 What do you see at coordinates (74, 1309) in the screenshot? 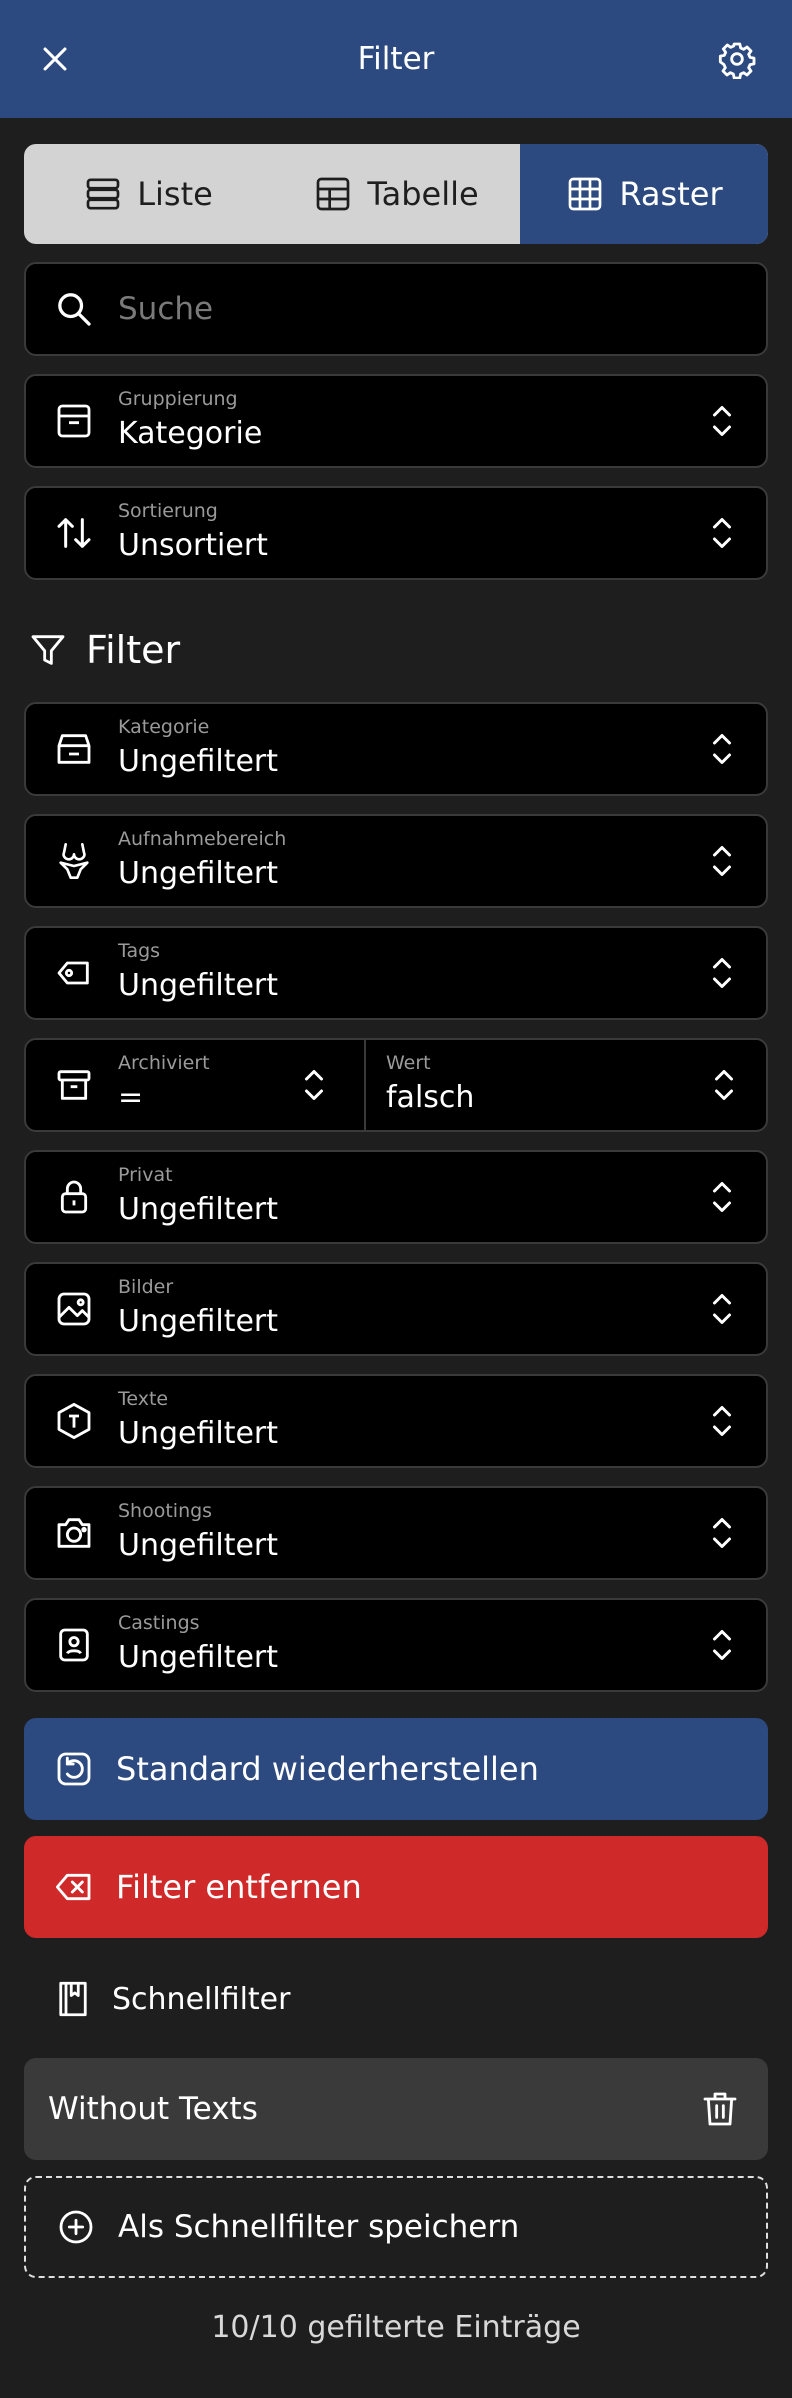
I see `image-icon` at bounding box center [74, 1309].